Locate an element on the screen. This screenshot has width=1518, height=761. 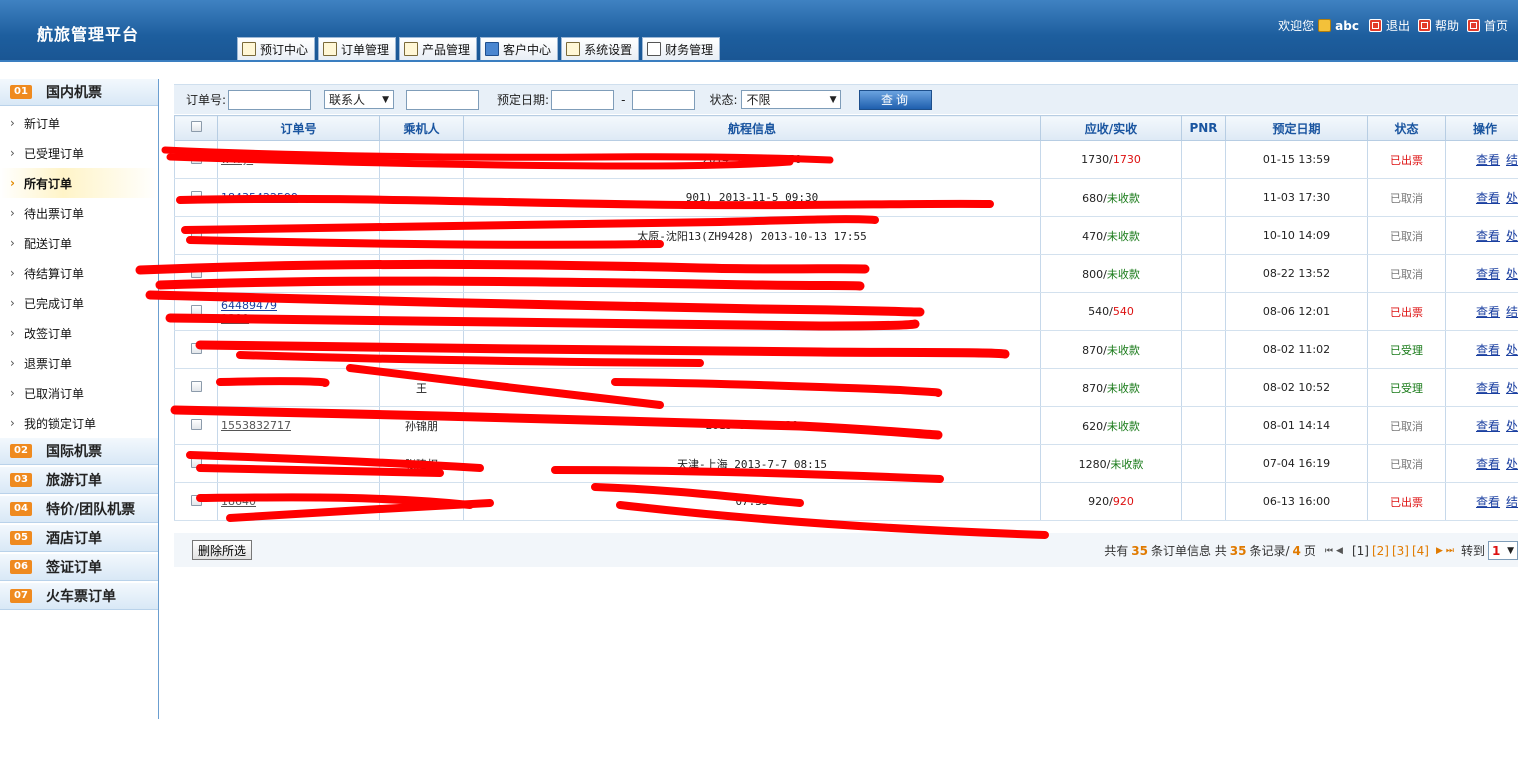
home-icon is located at coordinates (1473, 25).